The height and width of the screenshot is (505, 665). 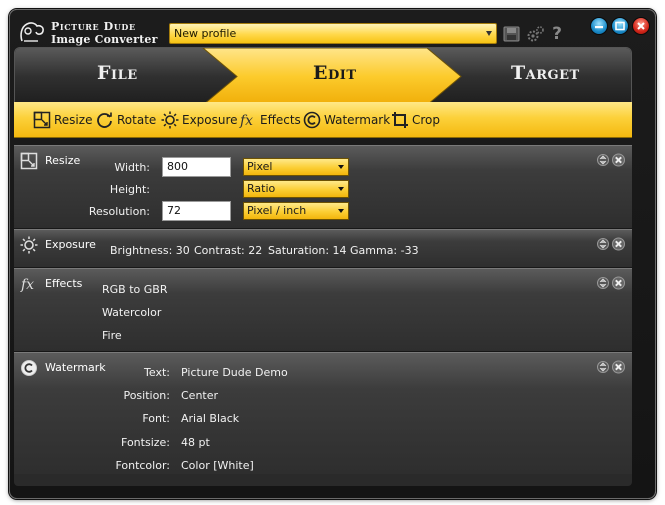 What do you see at coordinates (117, 73) in the screenshot?
I see `step-file: File` at bounding box center [117, 73].